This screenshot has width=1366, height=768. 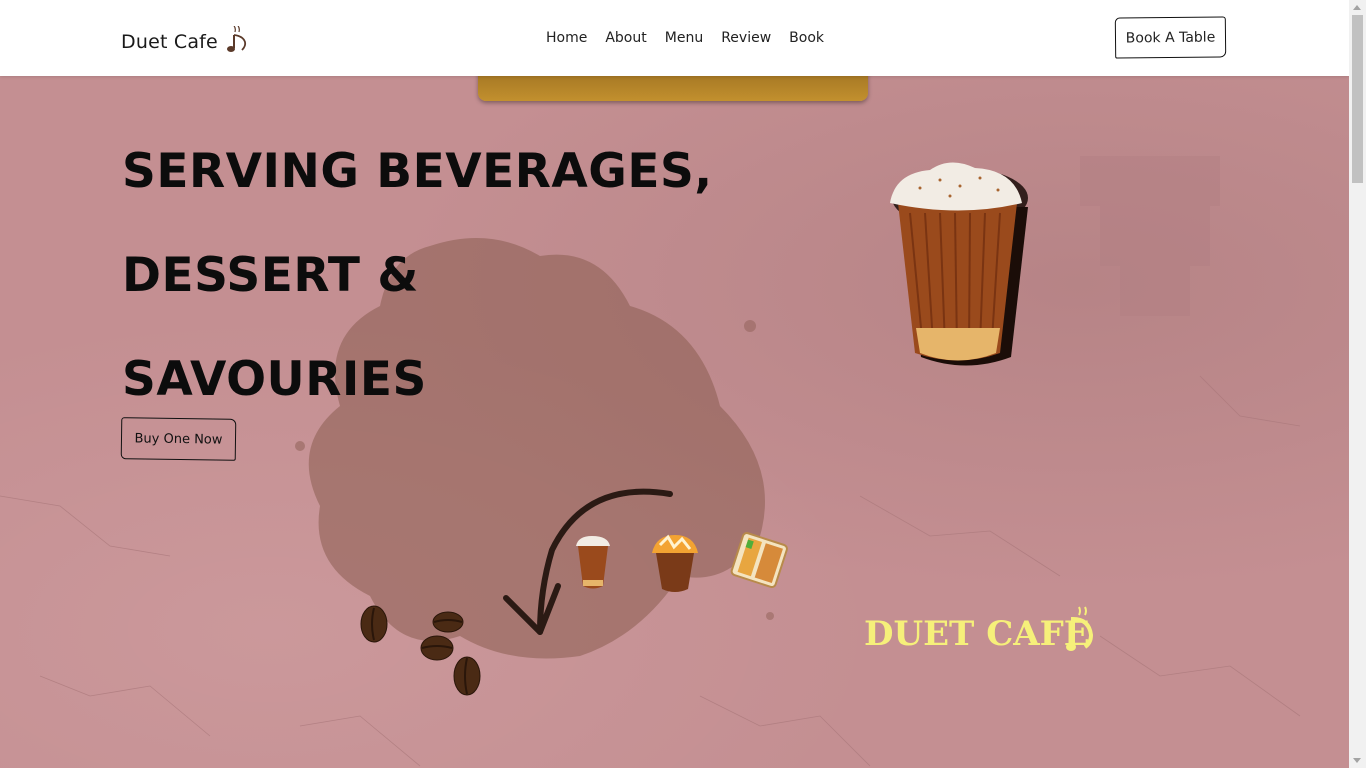 What do you see at coordinates (1357, 99) in the screenshot?
I see `scroll-thumb` at bounding box center [1357, 99].